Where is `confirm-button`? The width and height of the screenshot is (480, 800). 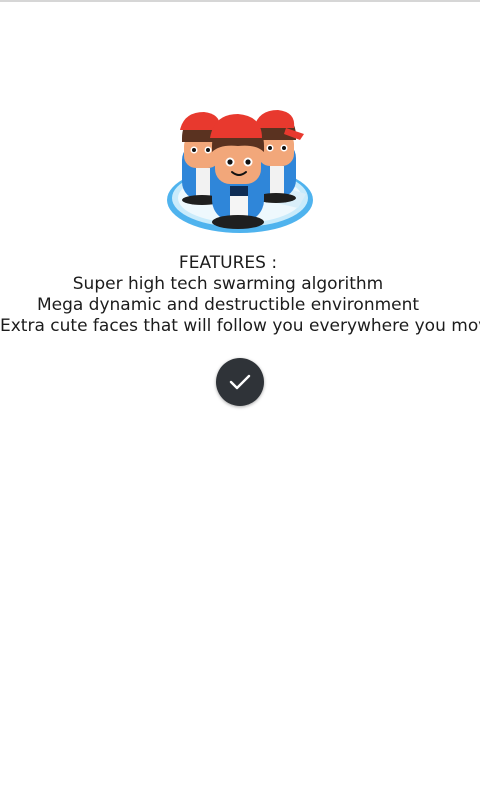
confirm-button is located at coordinates (240, 382).